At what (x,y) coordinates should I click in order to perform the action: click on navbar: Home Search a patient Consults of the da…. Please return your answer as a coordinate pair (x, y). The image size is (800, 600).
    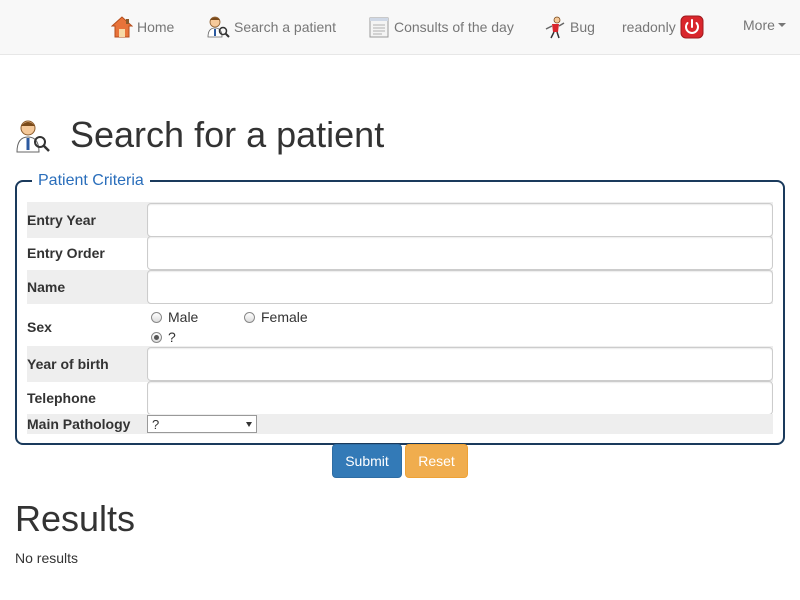
    Looking at the image, I should click on (400, 27).